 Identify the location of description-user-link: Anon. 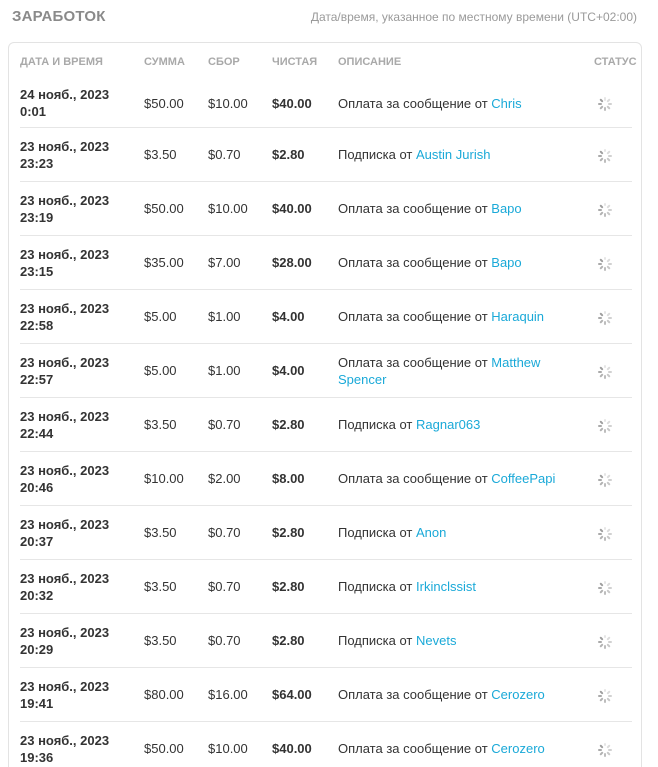
(431, 532).